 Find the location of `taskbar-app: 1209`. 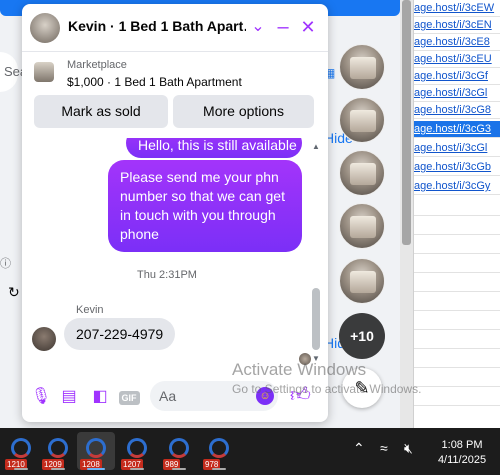

taskbar-app: 1209 is located at coordinates (58, 451).